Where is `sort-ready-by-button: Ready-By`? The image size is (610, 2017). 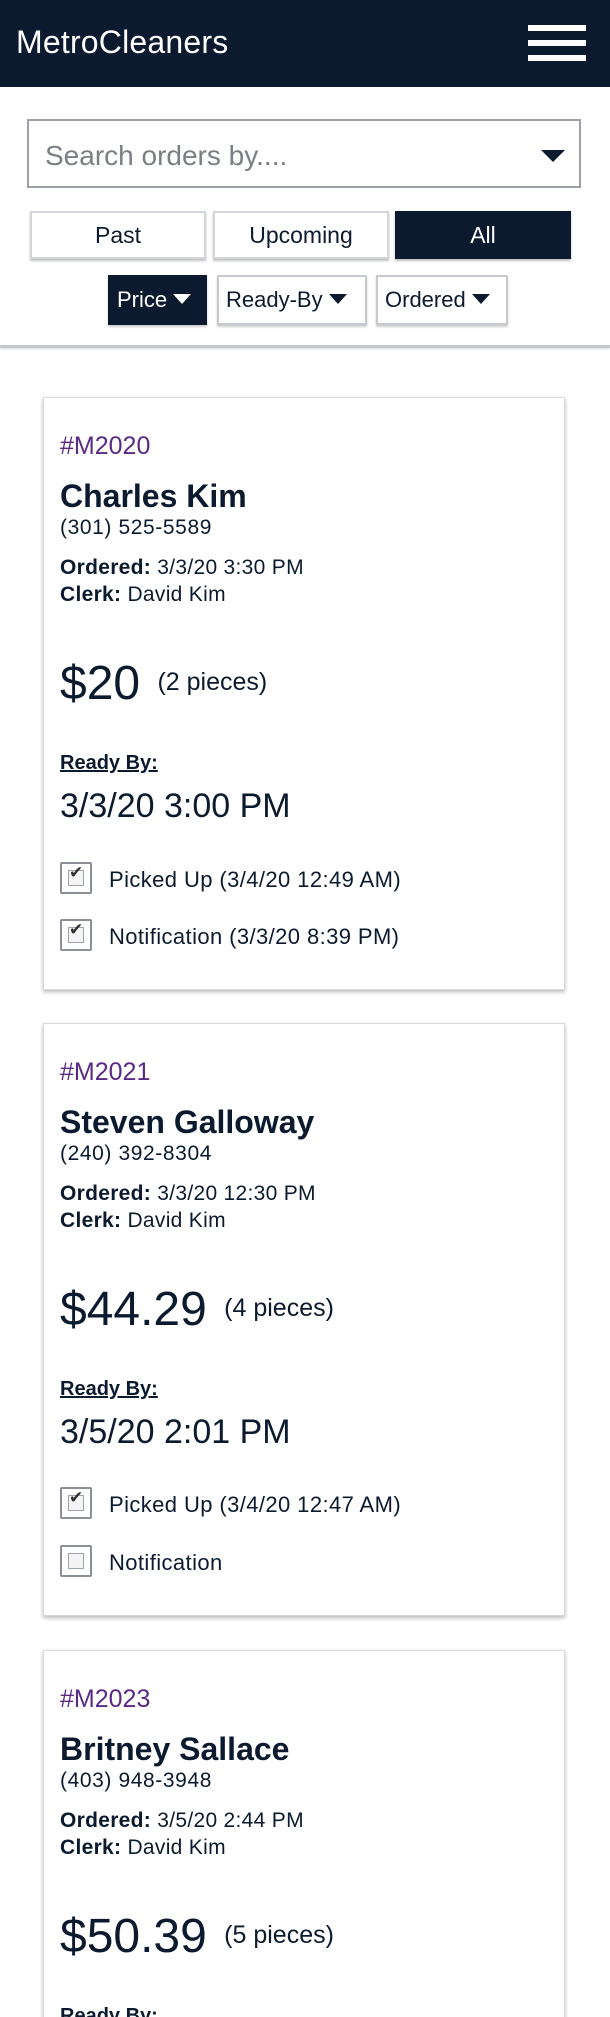
sort-ready-by-button: Ready-By is located at coordinates (292, 300).